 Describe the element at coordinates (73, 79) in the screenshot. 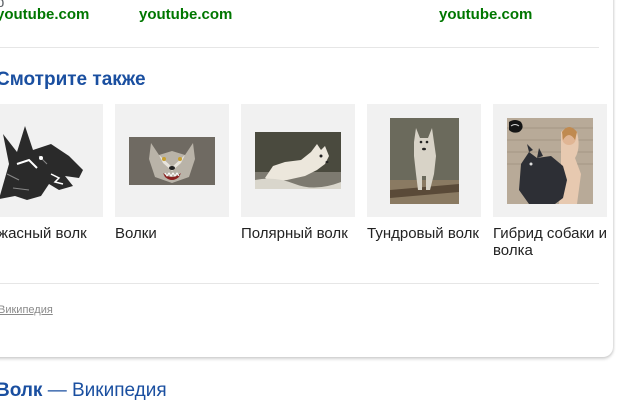

I see `see-also-title: Смотрите также` at that location.